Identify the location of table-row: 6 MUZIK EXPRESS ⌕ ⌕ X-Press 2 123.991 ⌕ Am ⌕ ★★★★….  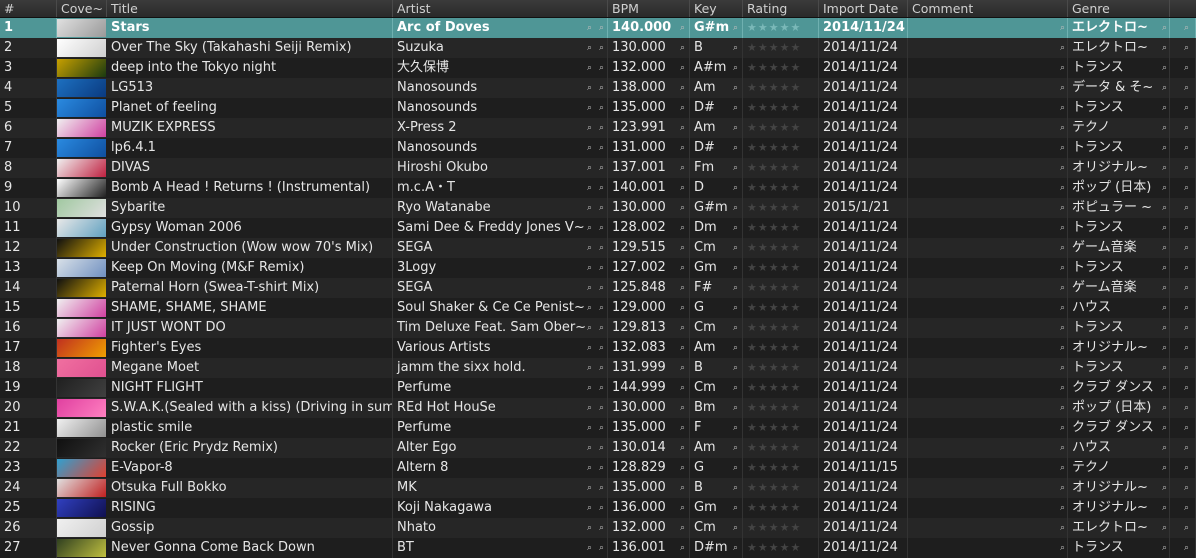
(598, 128).